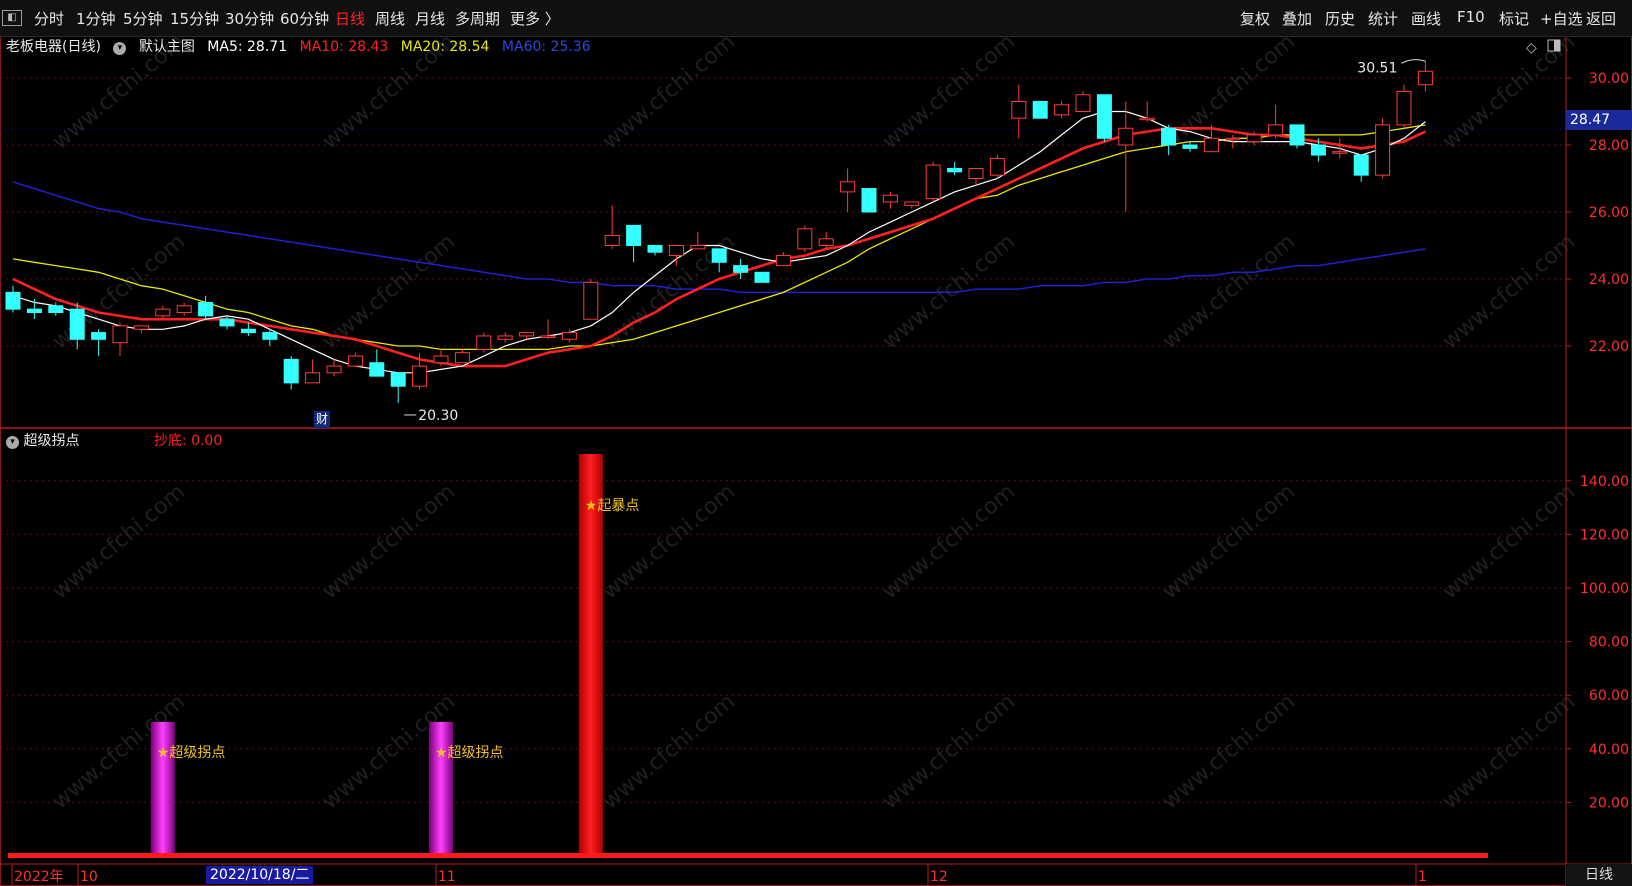 The image size is (1632, 886). What do you see at coordinates (1426, 18) in the screenshot?
I see `toolbar-right-item-4: 画线` at bounding box center [1426, 18].